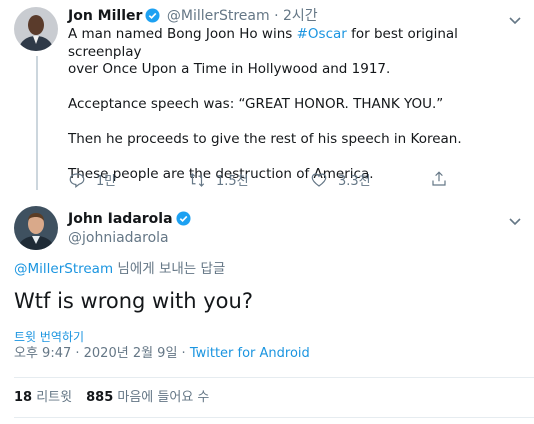  Describe the element at coordinates (37, 123) in the screenshot. I see `thread-line` at that location.